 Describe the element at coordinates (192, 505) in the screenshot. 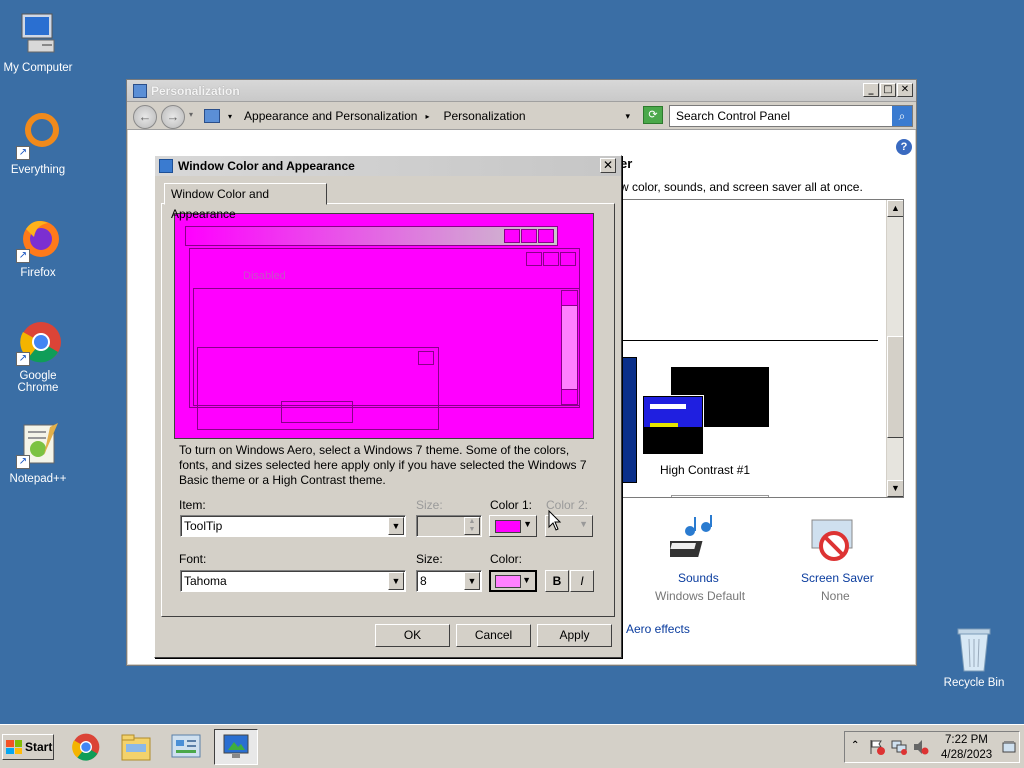

I see `item-label: Item:` at that location.